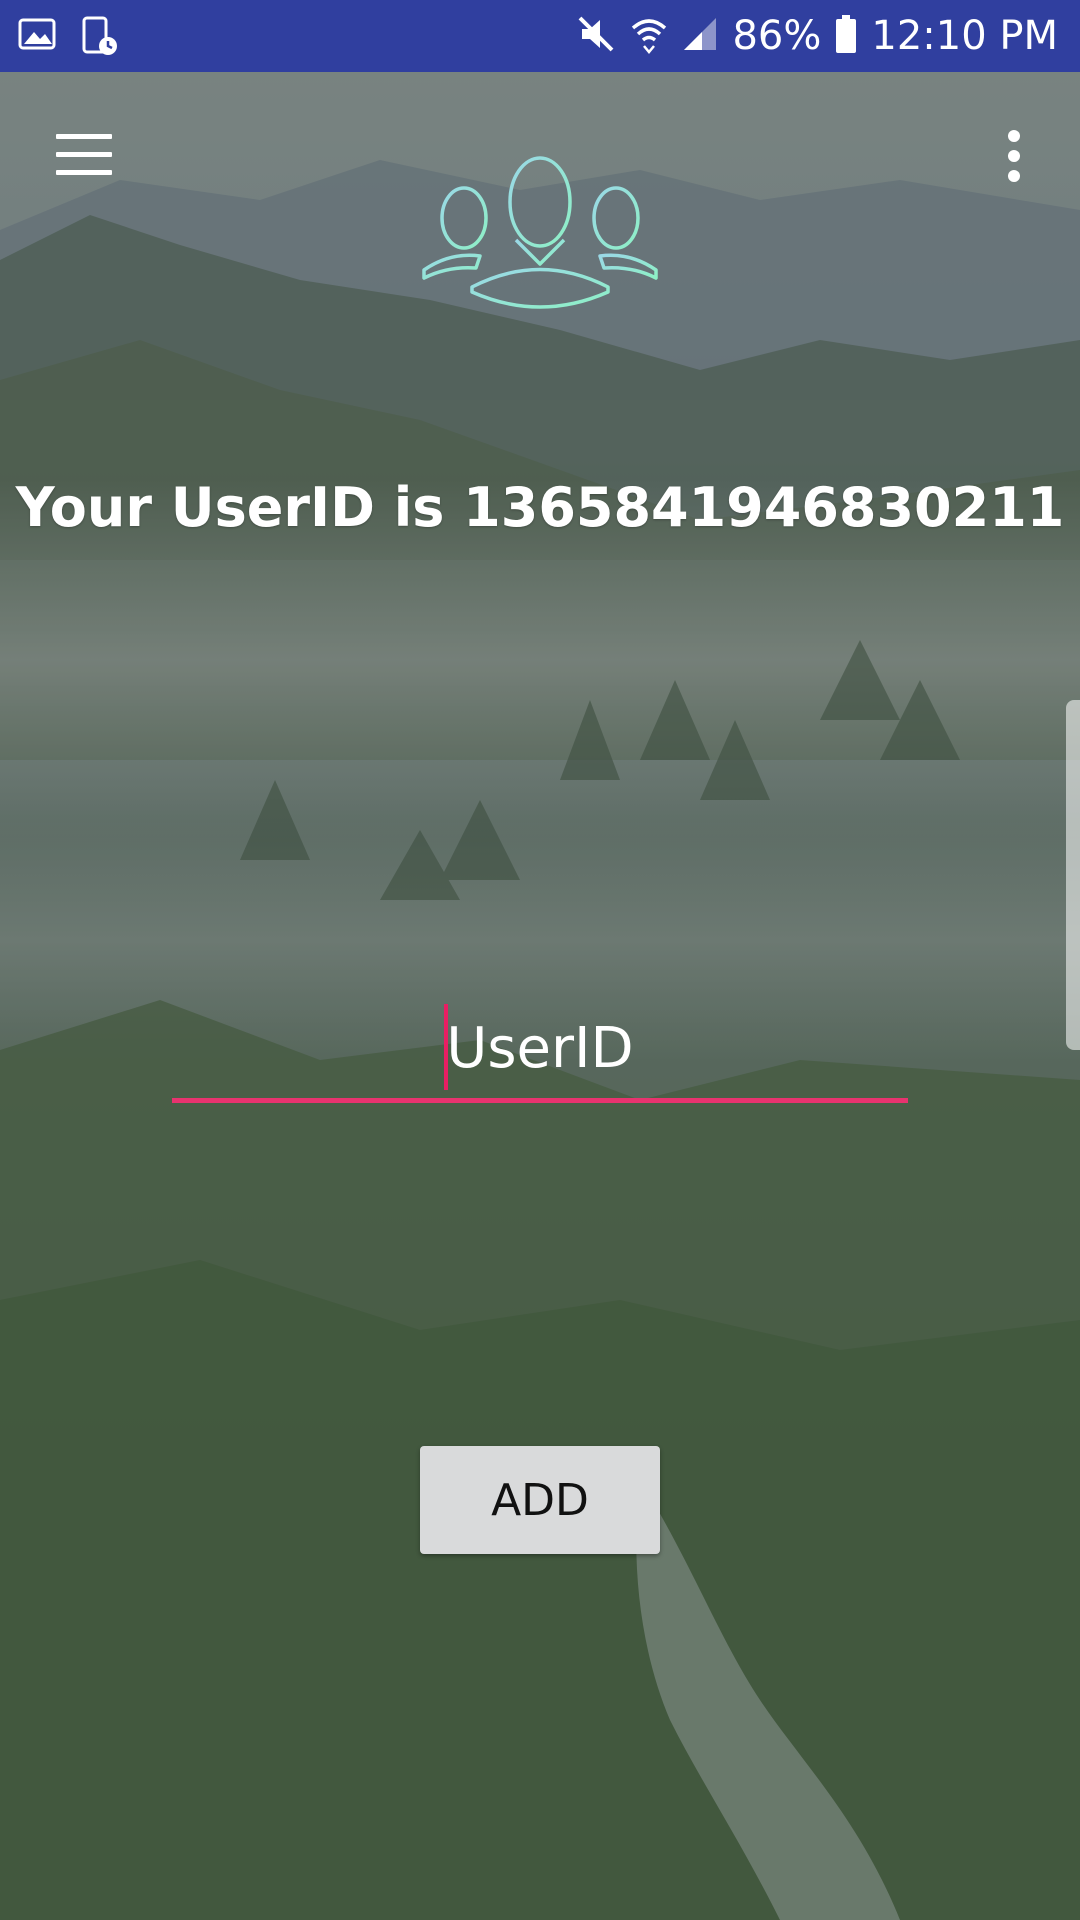 The image size is (1080, 1920). What do you see at coordinates (38, 38) in the screenshot?
I see `image-icon` at bounding box center [38, 38].